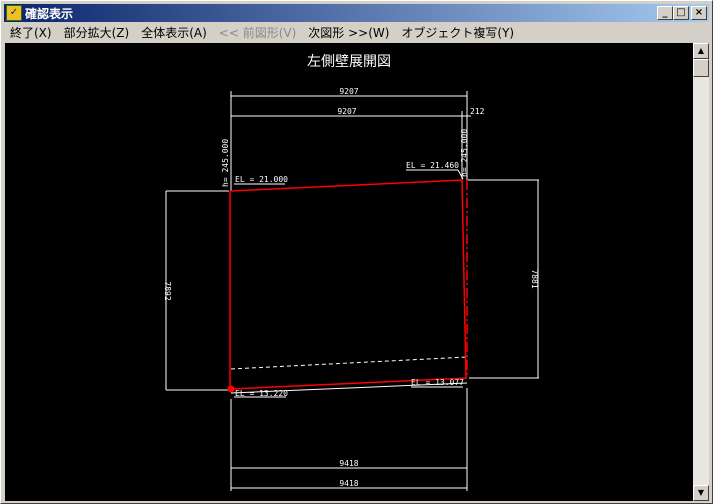 The height and width of the screenshot is (504, 713). Describe the element at coordinates (31, 32) in the screenshot. I see `menu-exit: 終了(X)` at that location.